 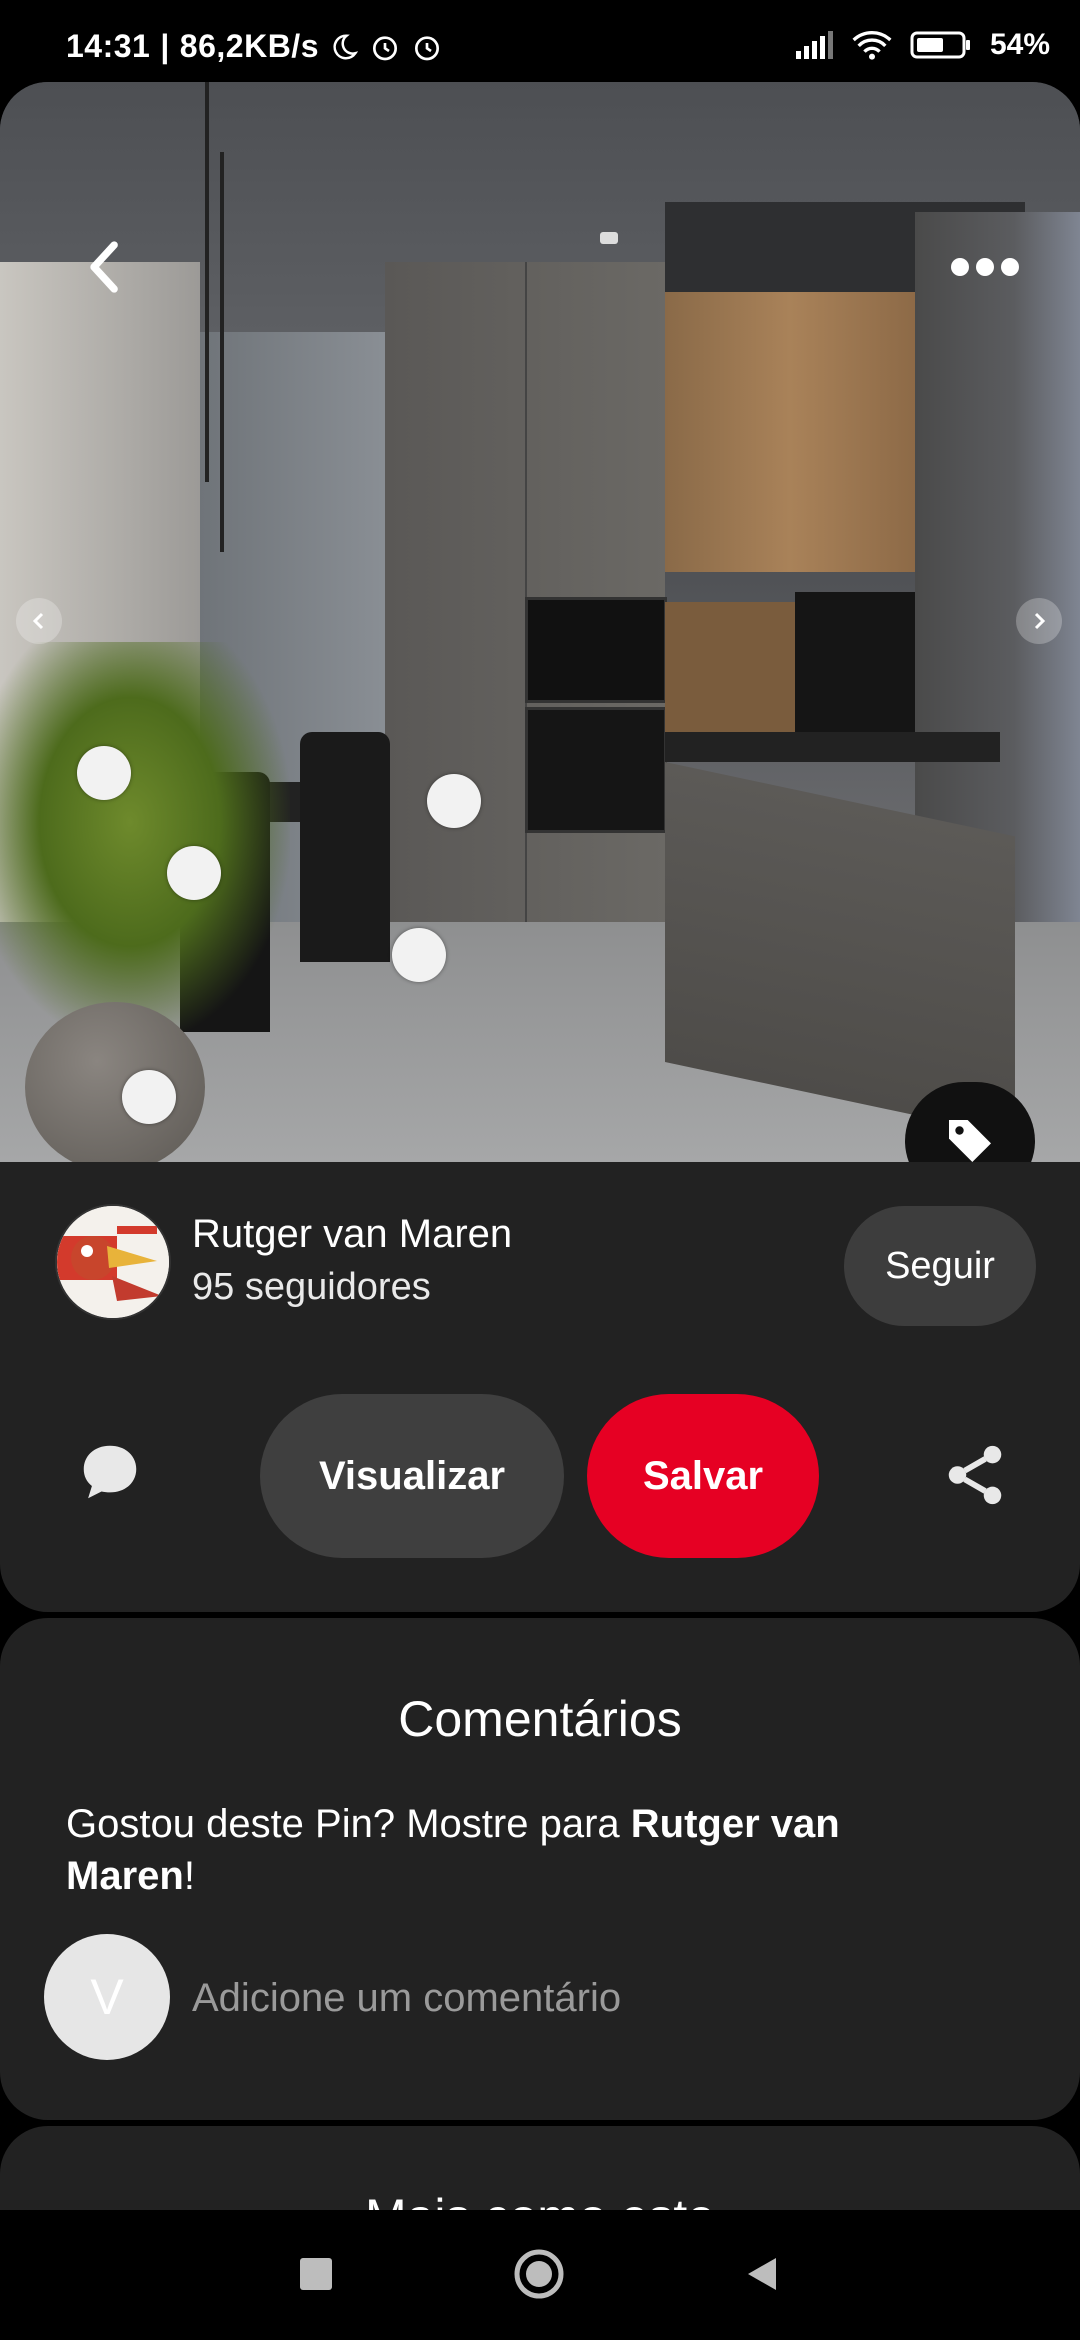 What do you see at coordinates (249, 46) in the screenshot?
I see `status-speed: 86,2KB/s` at bounding box center [249, 46].